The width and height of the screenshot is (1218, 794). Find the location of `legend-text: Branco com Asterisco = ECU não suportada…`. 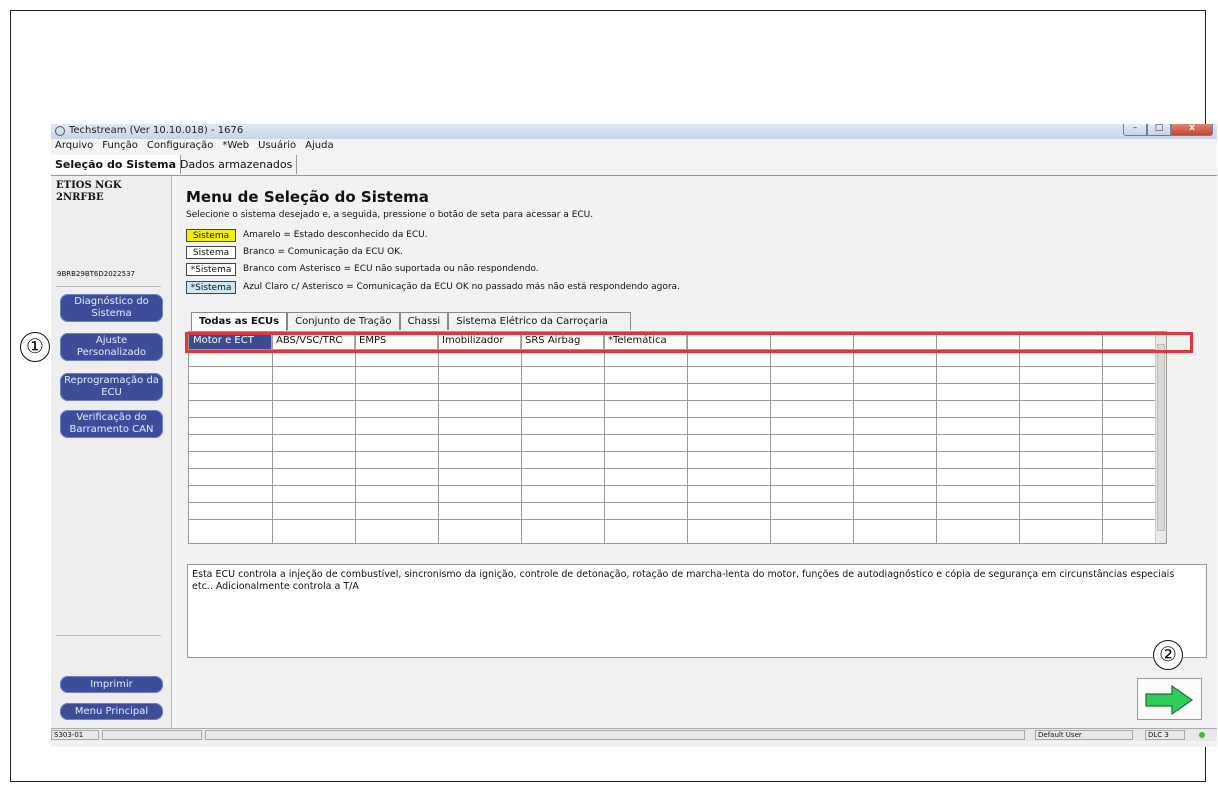

legend-text: Branco com Asterisco = ECU não suportada… is located at coordinates (391, 269).